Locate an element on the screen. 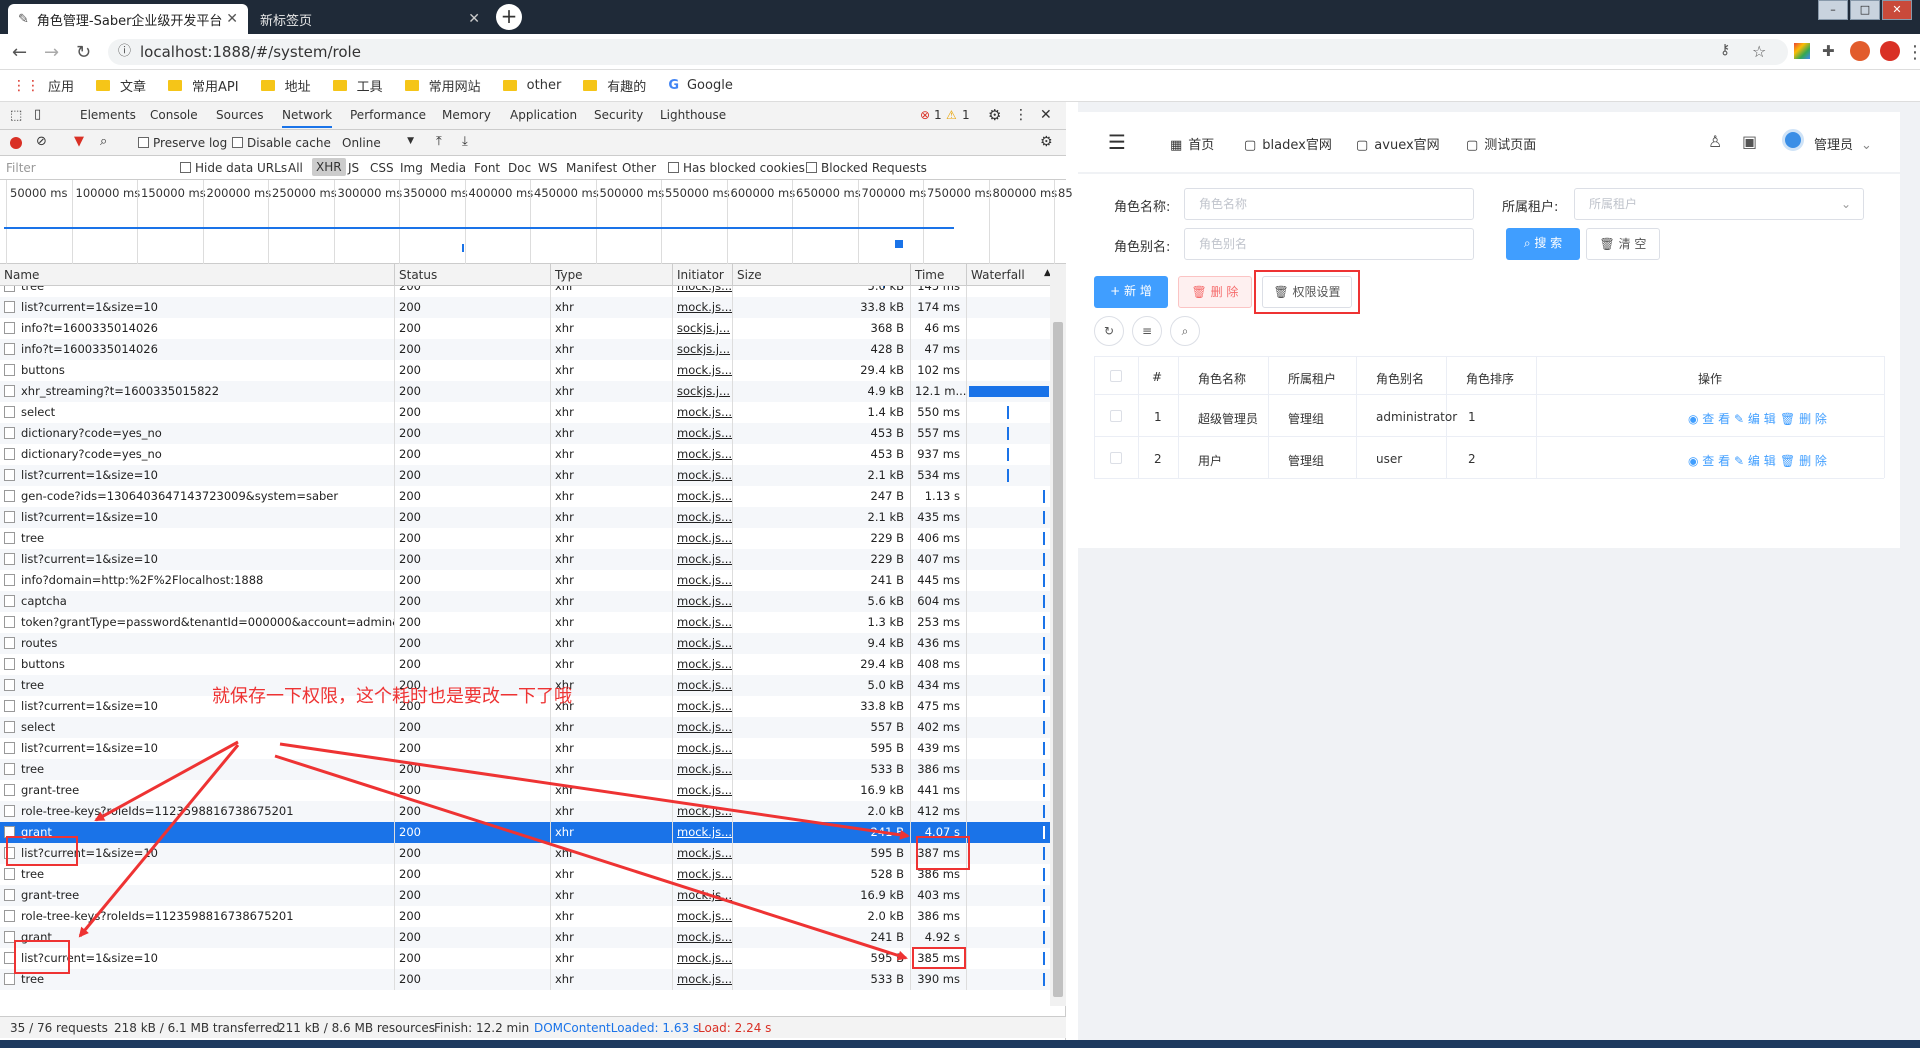  eye-icon: ◉ is located at coordinates (1695, 419).